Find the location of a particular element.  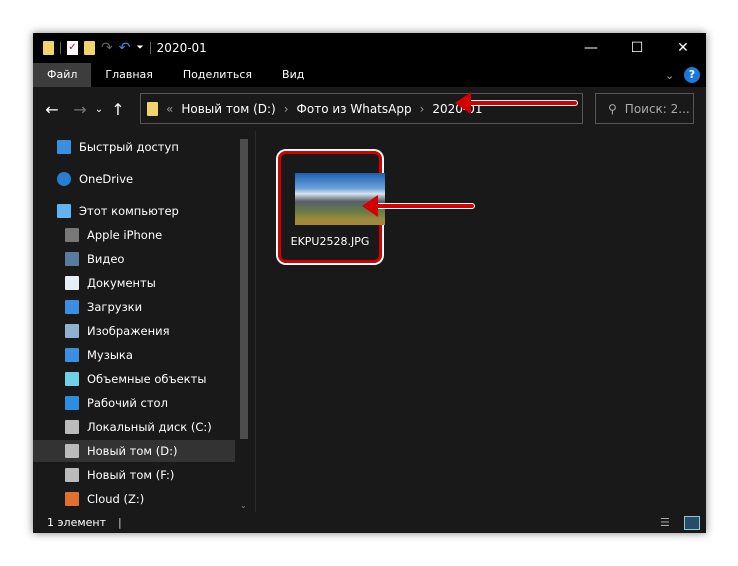

help-icon: ? is located at coordinates (692, 75).